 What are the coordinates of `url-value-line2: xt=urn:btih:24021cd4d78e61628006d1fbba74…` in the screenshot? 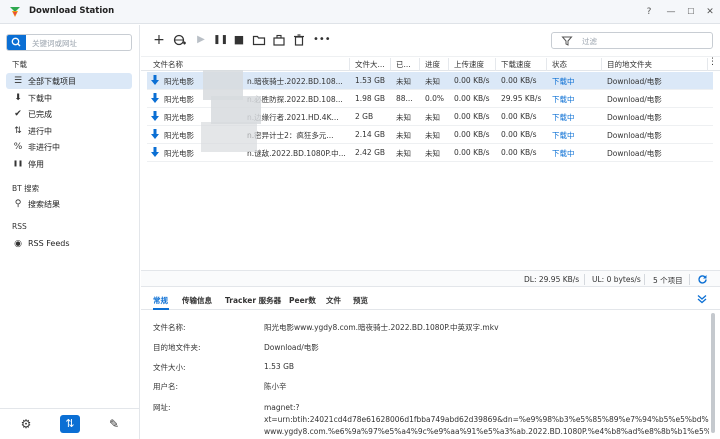 It's located at (486, 419).